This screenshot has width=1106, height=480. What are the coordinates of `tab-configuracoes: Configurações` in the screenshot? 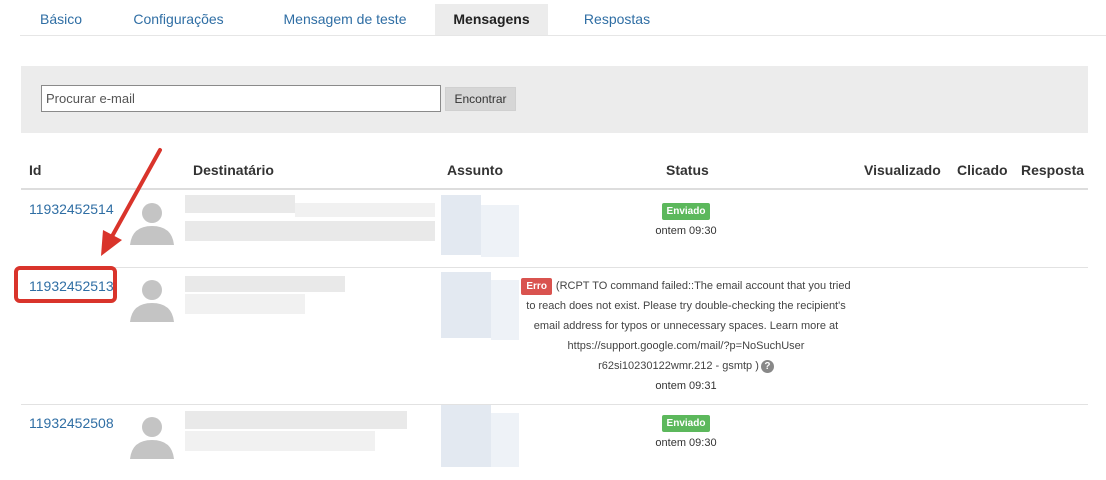 It's located at (178, 19).